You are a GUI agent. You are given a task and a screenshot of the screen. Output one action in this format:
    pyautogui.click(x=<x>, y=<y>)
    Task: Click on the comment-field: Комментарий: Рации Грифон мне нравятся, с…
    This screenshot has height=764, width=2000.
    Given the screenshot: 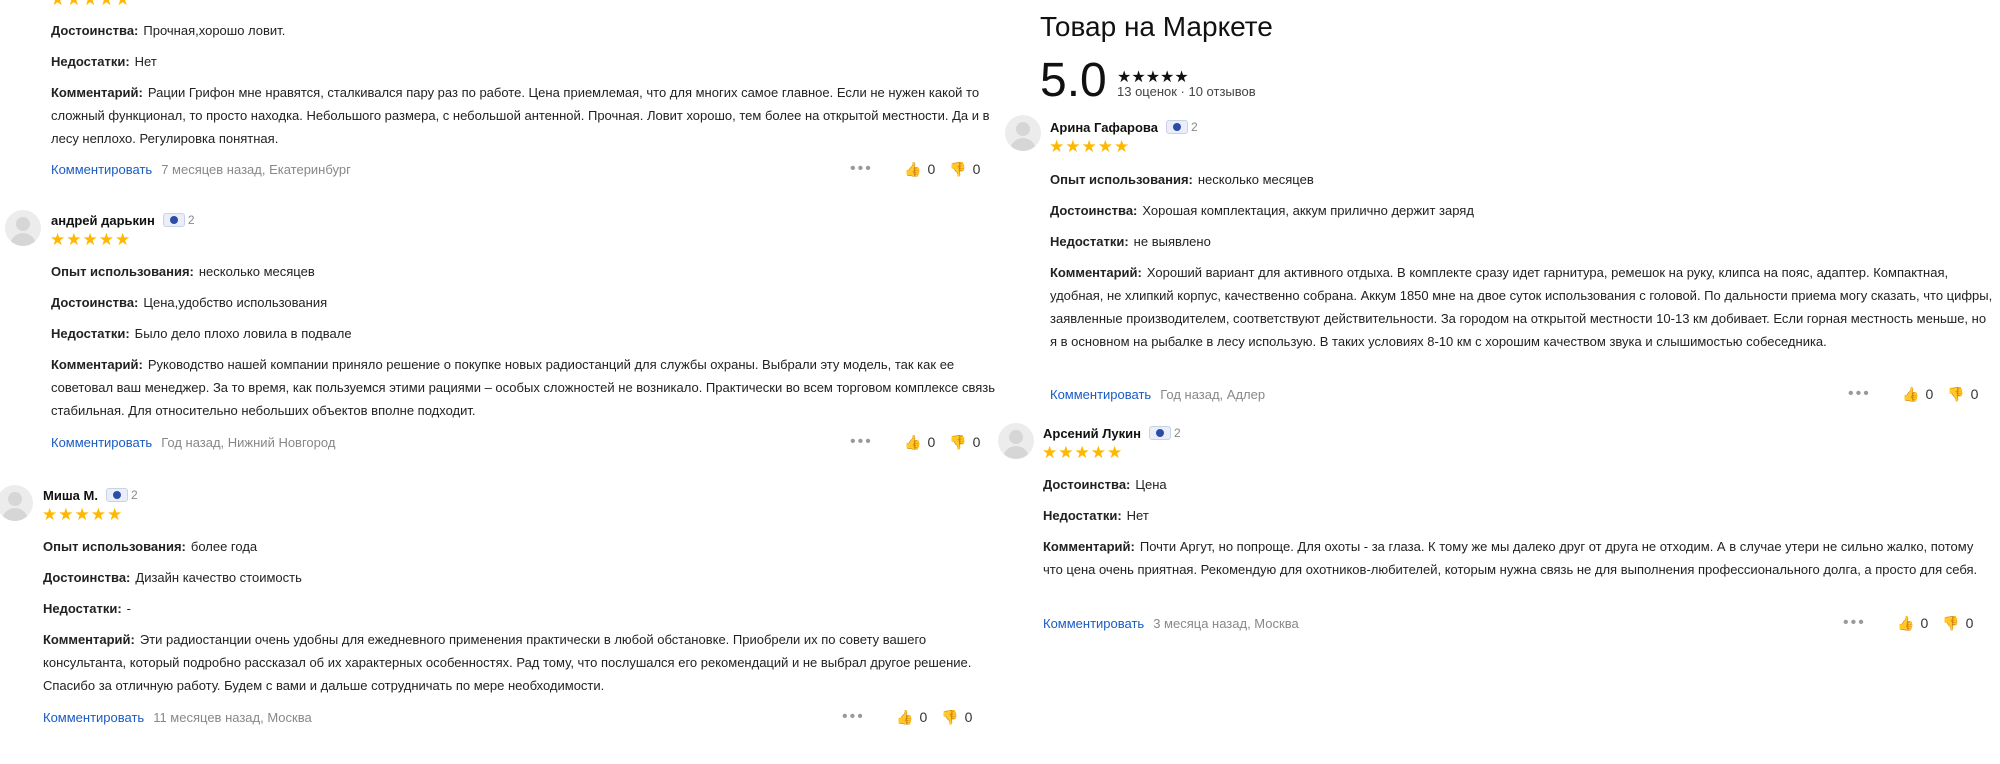 What is the action you would take?
    pyautogui.click(x=523, y=115)
    